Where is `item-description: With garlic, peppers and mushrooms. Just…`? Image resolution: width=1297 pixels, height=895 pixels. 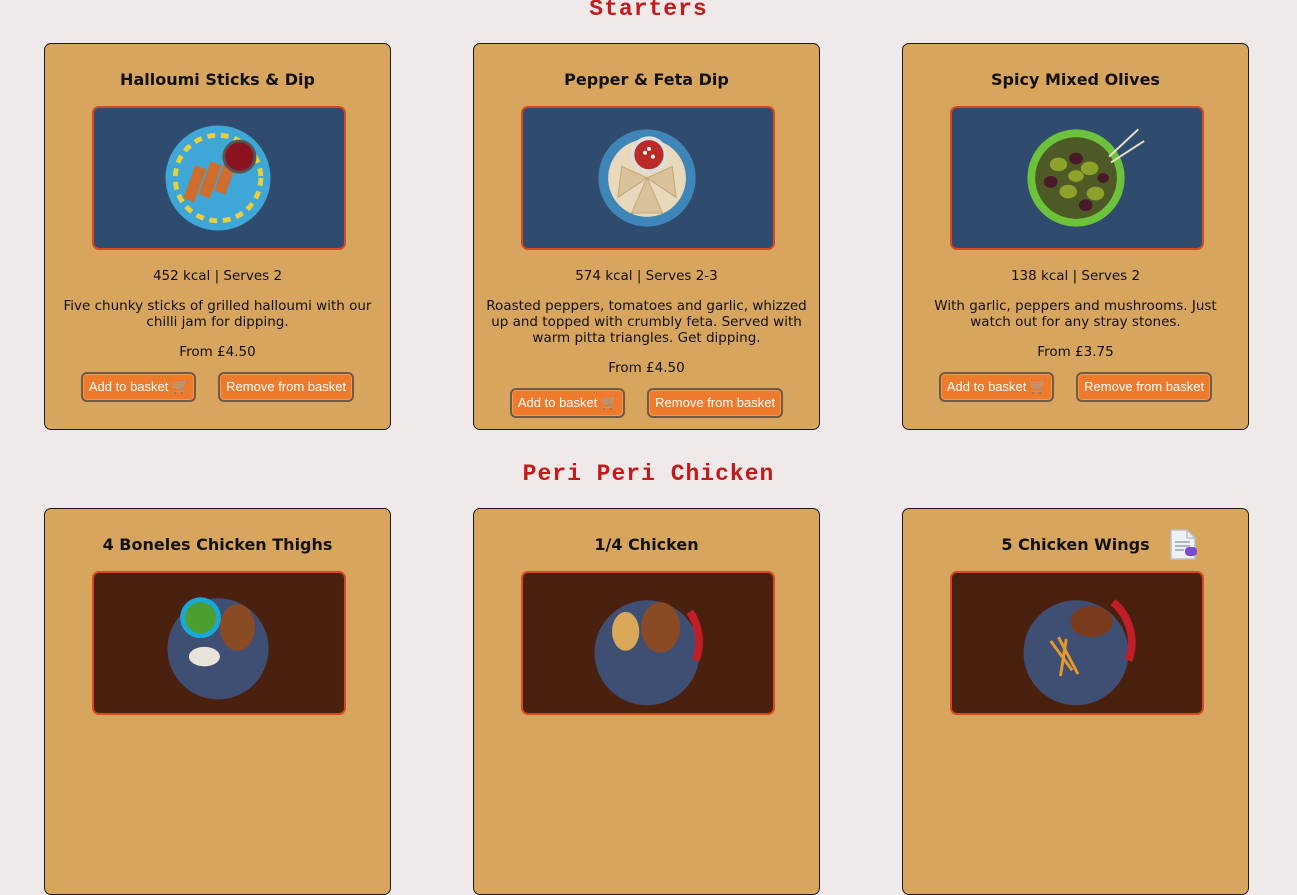 item-description: With garlic, peppers and mushrooms. Just… is located at coordinates (1075, 314).